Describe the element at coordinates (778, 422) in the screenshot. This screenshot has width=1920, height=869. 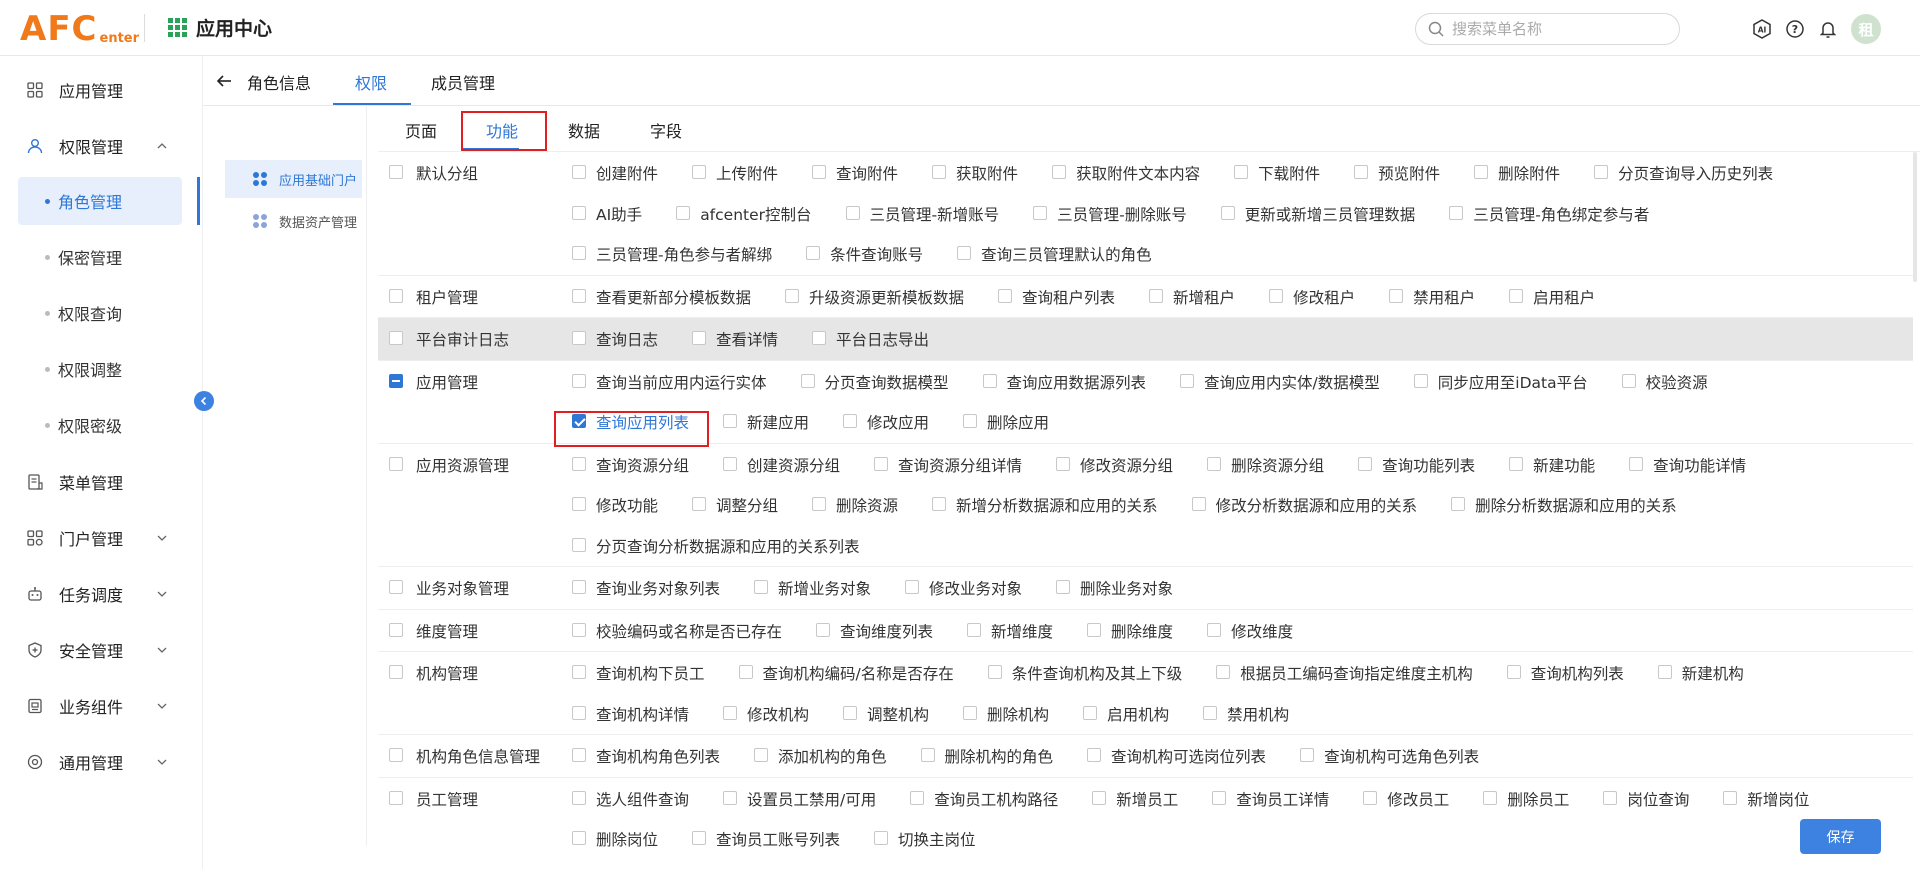
I see `permission-label: 新建应用` at that location.